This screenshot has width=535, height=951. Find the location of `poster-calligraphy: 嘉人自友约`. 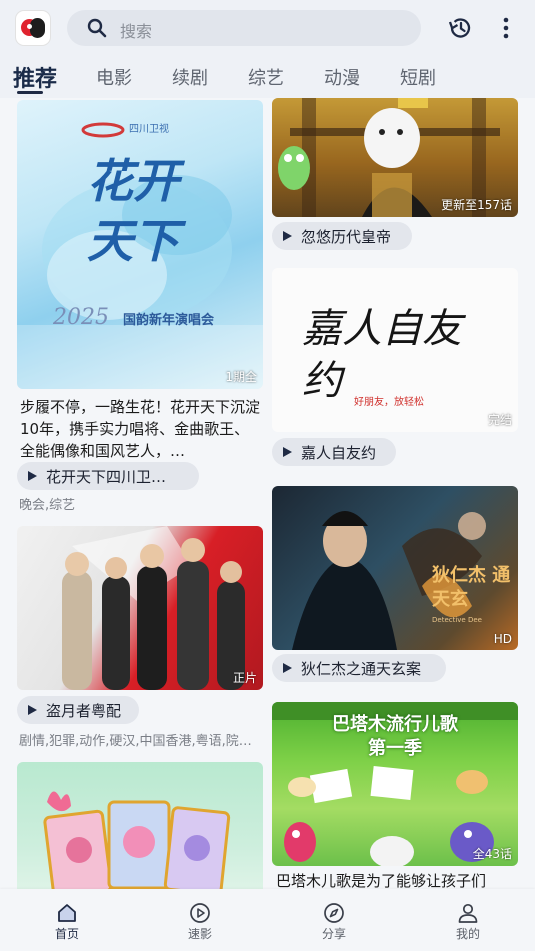

poster-calligraphy: 嘉人自友约 is located at coordinates (382, 355).